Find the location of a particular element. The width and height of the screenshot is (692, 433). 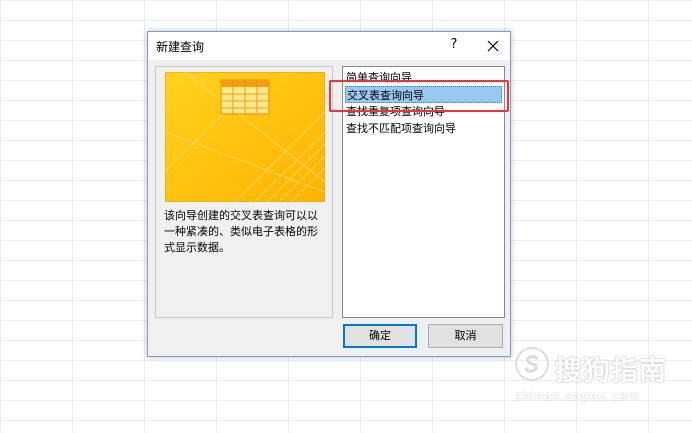

cancel-button: 取消 is located at coordinates (465, 336).